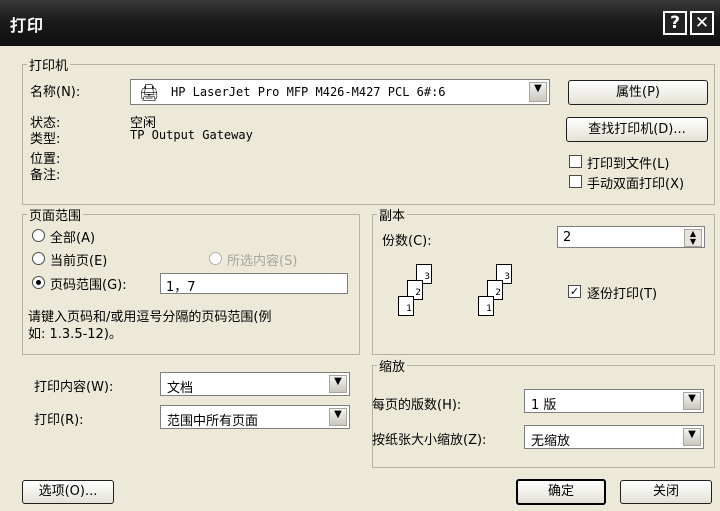 This screenshot has width=720, height=511. Describe the element at coordinates (392, 367) in the screenshot. I see `zoom-legend: 缩放` at that location.